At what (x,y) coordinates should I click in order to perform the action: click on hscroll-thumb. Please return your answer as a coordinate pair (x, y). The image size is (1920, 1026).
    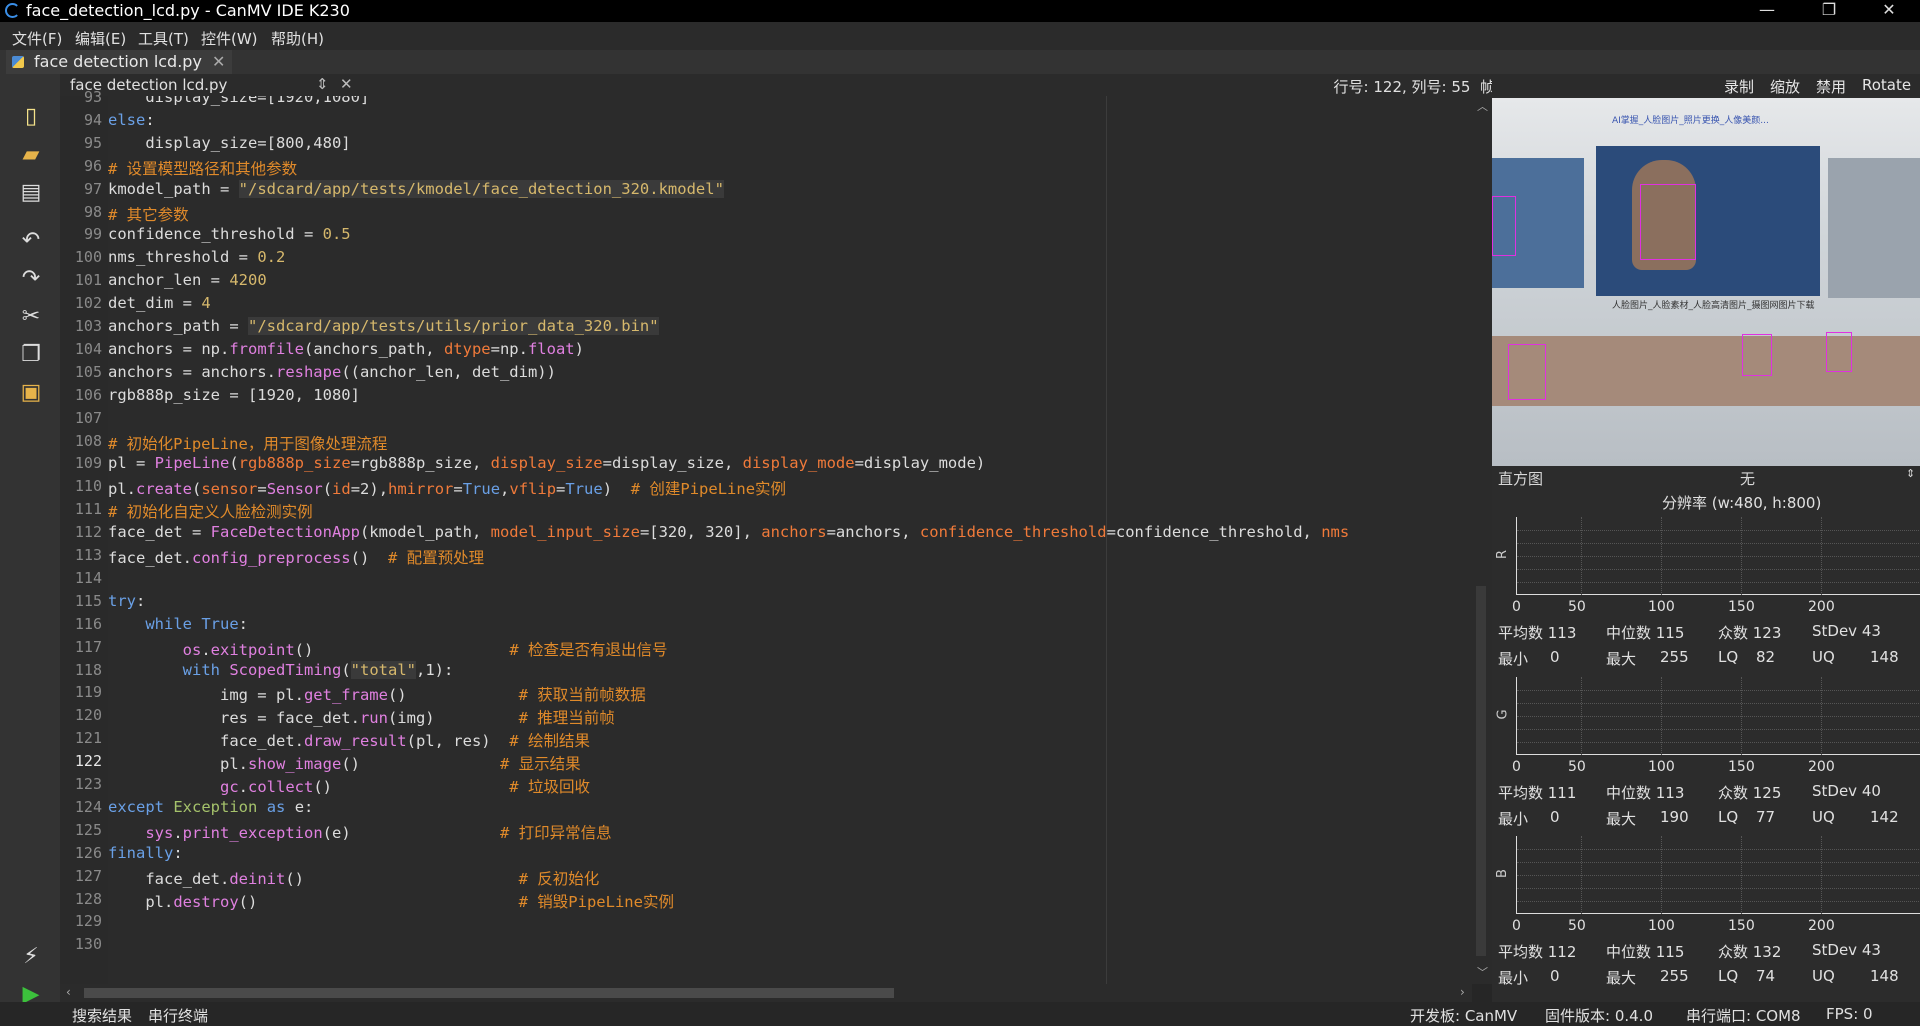
    Looking at the image, I should click on (489, 993).